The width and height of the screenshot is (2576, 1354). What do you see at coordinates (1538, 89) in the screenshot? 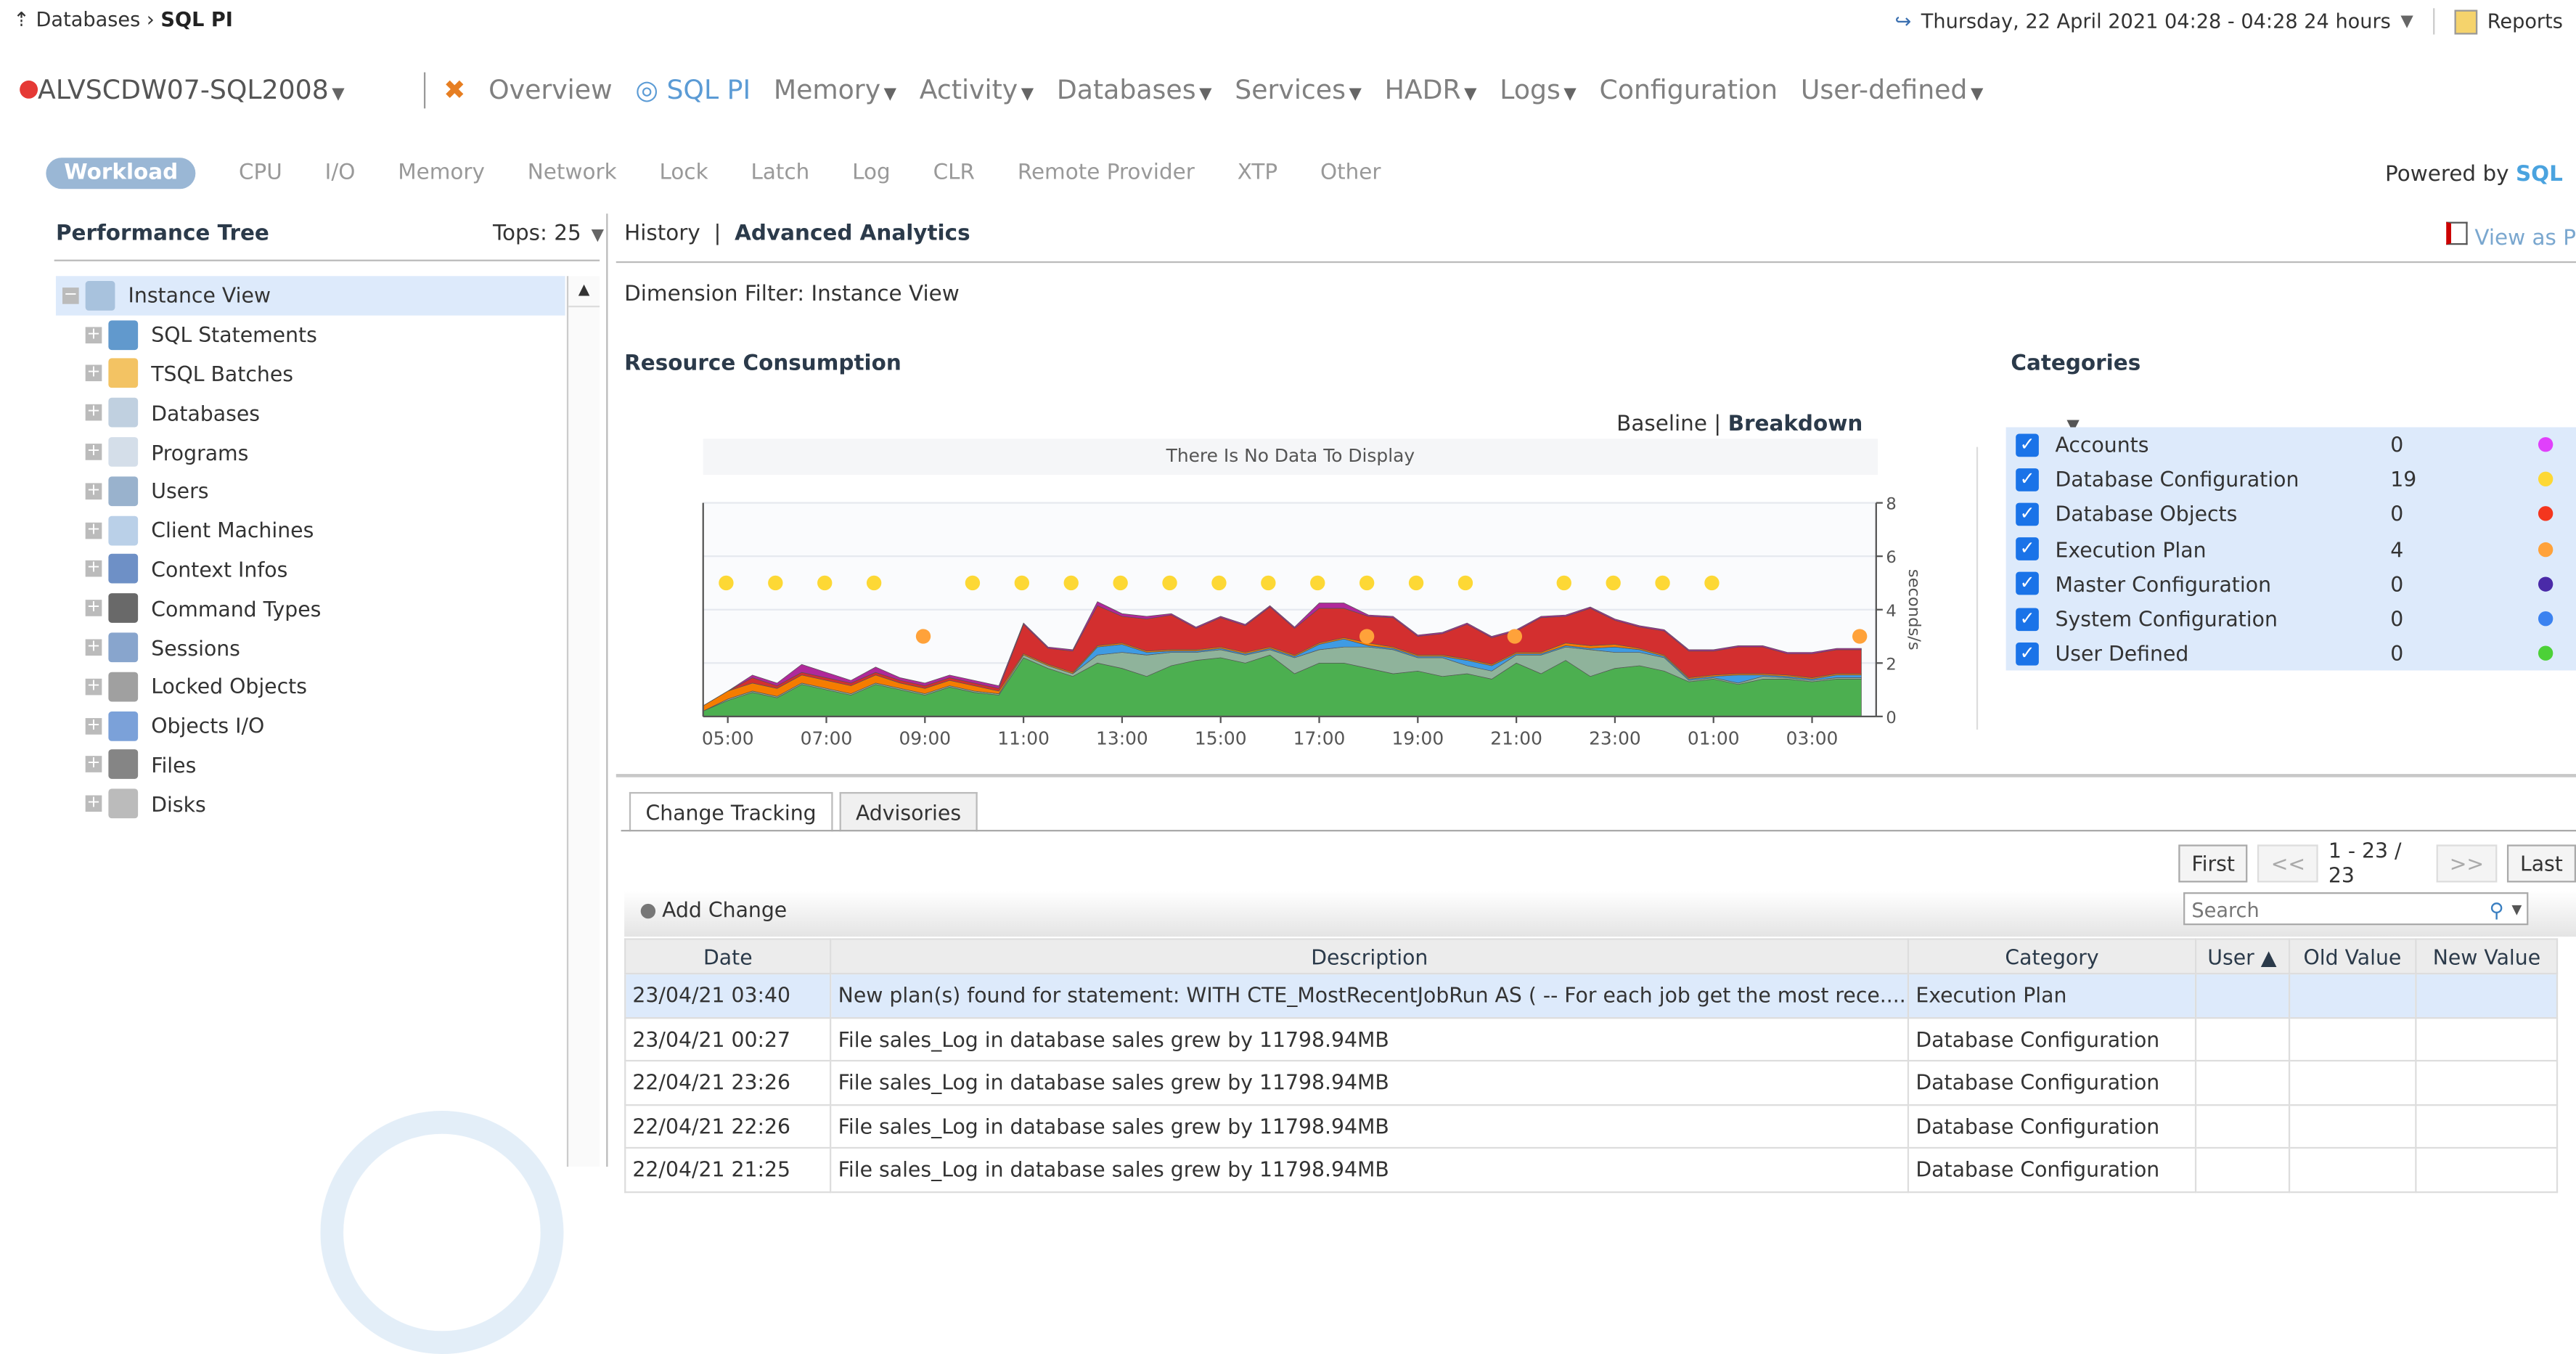
I see `nav-item-logs: Logs ▼` at bounding box center [1538, 89].